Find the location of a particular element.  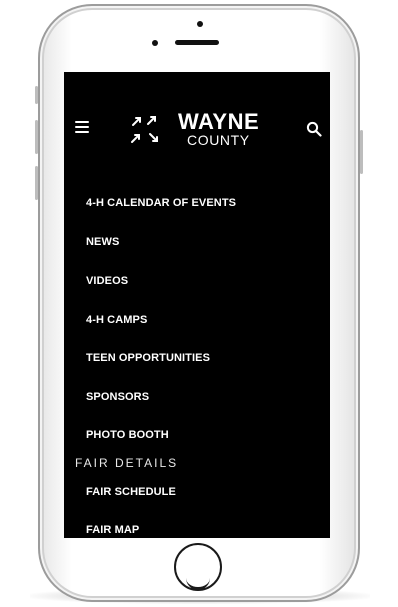

proximity-sensor is located at coordinates (155, 43).